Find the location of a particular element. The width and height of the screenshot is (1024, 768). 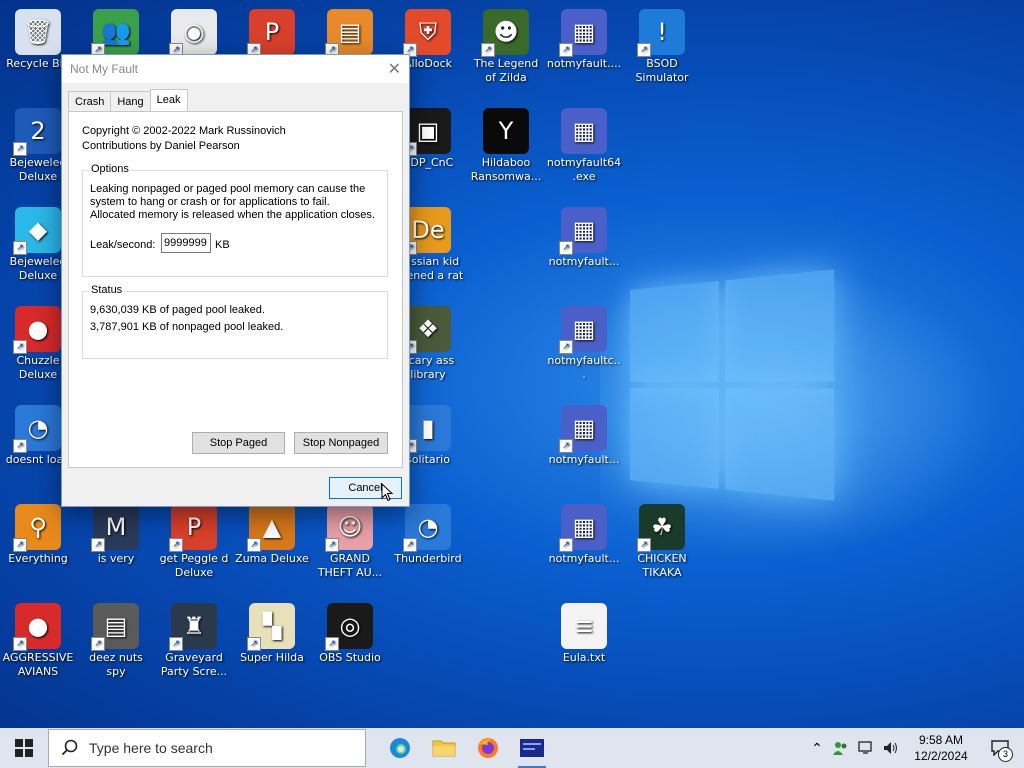

desktop-icon: ◎ ↗ OBS Studio is located at coordinates (350, 632).